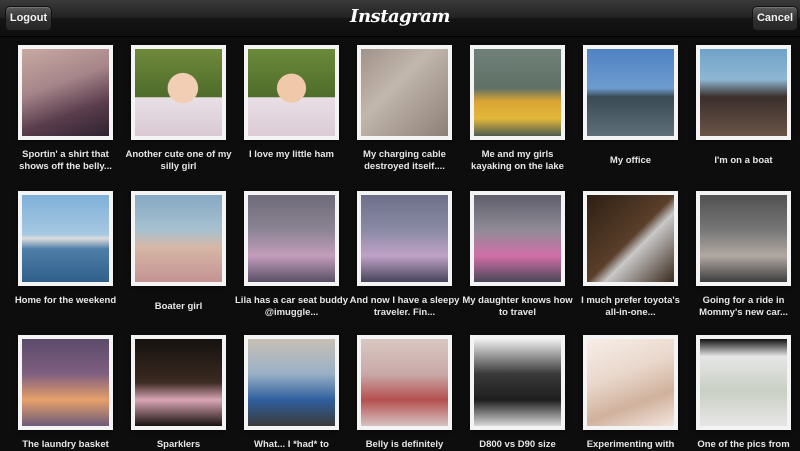 The width and height of the screenshot is (800, 451). Describe the element at coordinates (630, 444) in the screenshot. I see `photo-caption: Experimenting with` at that location.